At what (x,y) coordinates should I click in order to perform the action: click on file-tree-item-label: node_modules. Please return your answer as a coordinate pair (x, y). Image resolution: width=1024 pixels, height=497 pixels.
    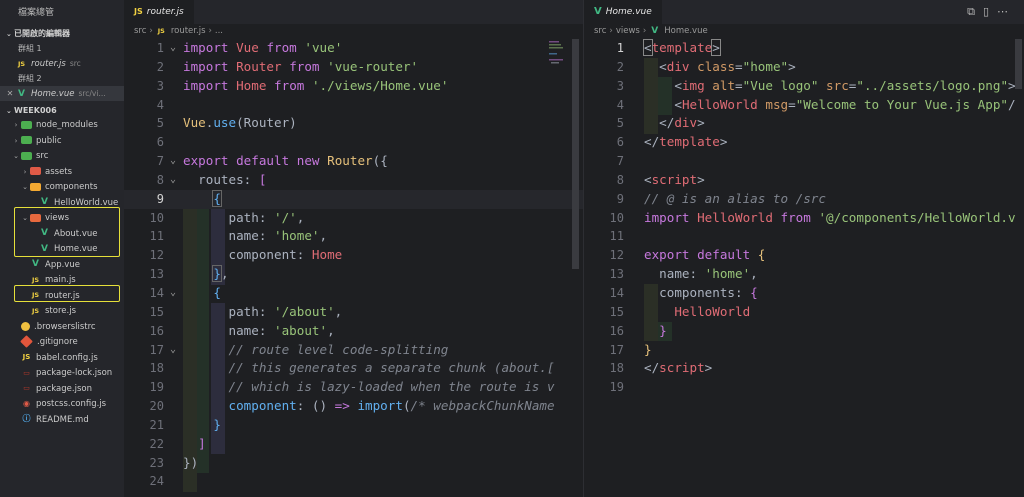
    Looking at the image, I should click on (67, 125).